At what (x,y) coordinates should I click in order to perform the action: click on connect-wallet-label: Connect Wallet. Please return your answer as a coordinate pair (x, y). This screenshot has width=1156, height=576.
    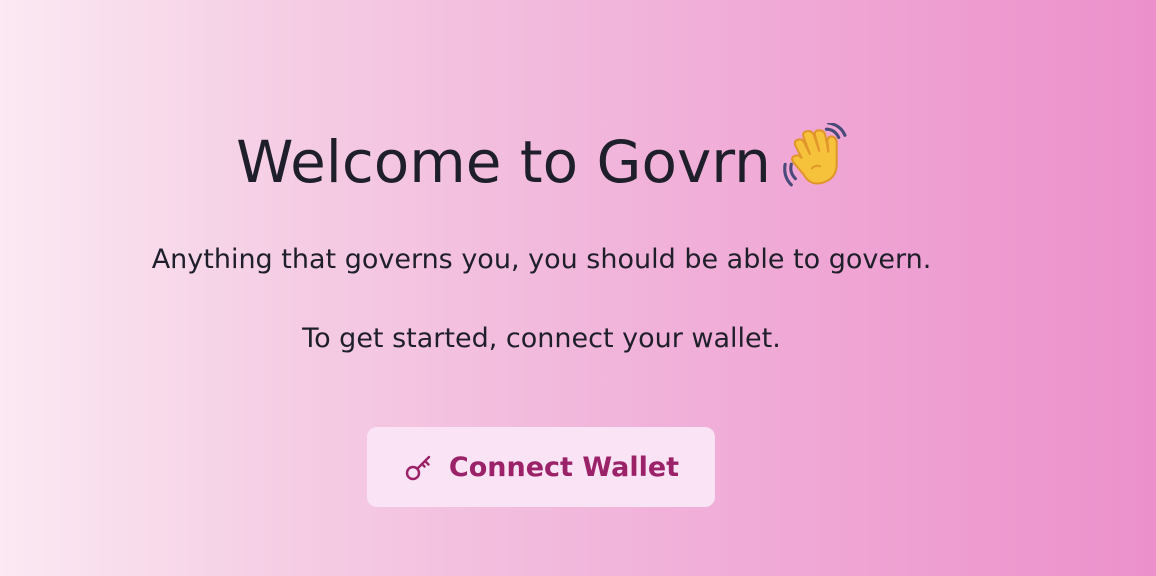
    Looking at the image, I should click on (564, 467).